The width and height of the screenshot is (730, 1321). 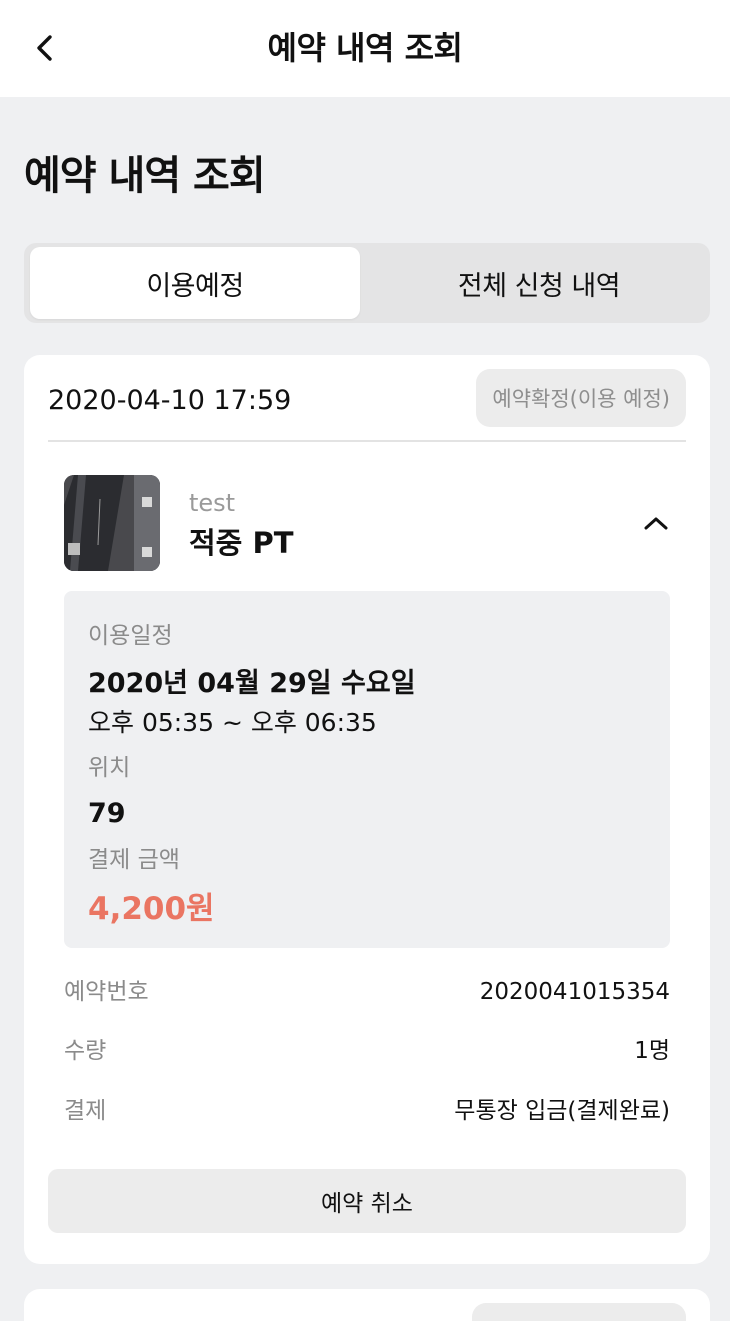 I want to click on page-title: 예약 내역 조회, so click(x=145, y=176).